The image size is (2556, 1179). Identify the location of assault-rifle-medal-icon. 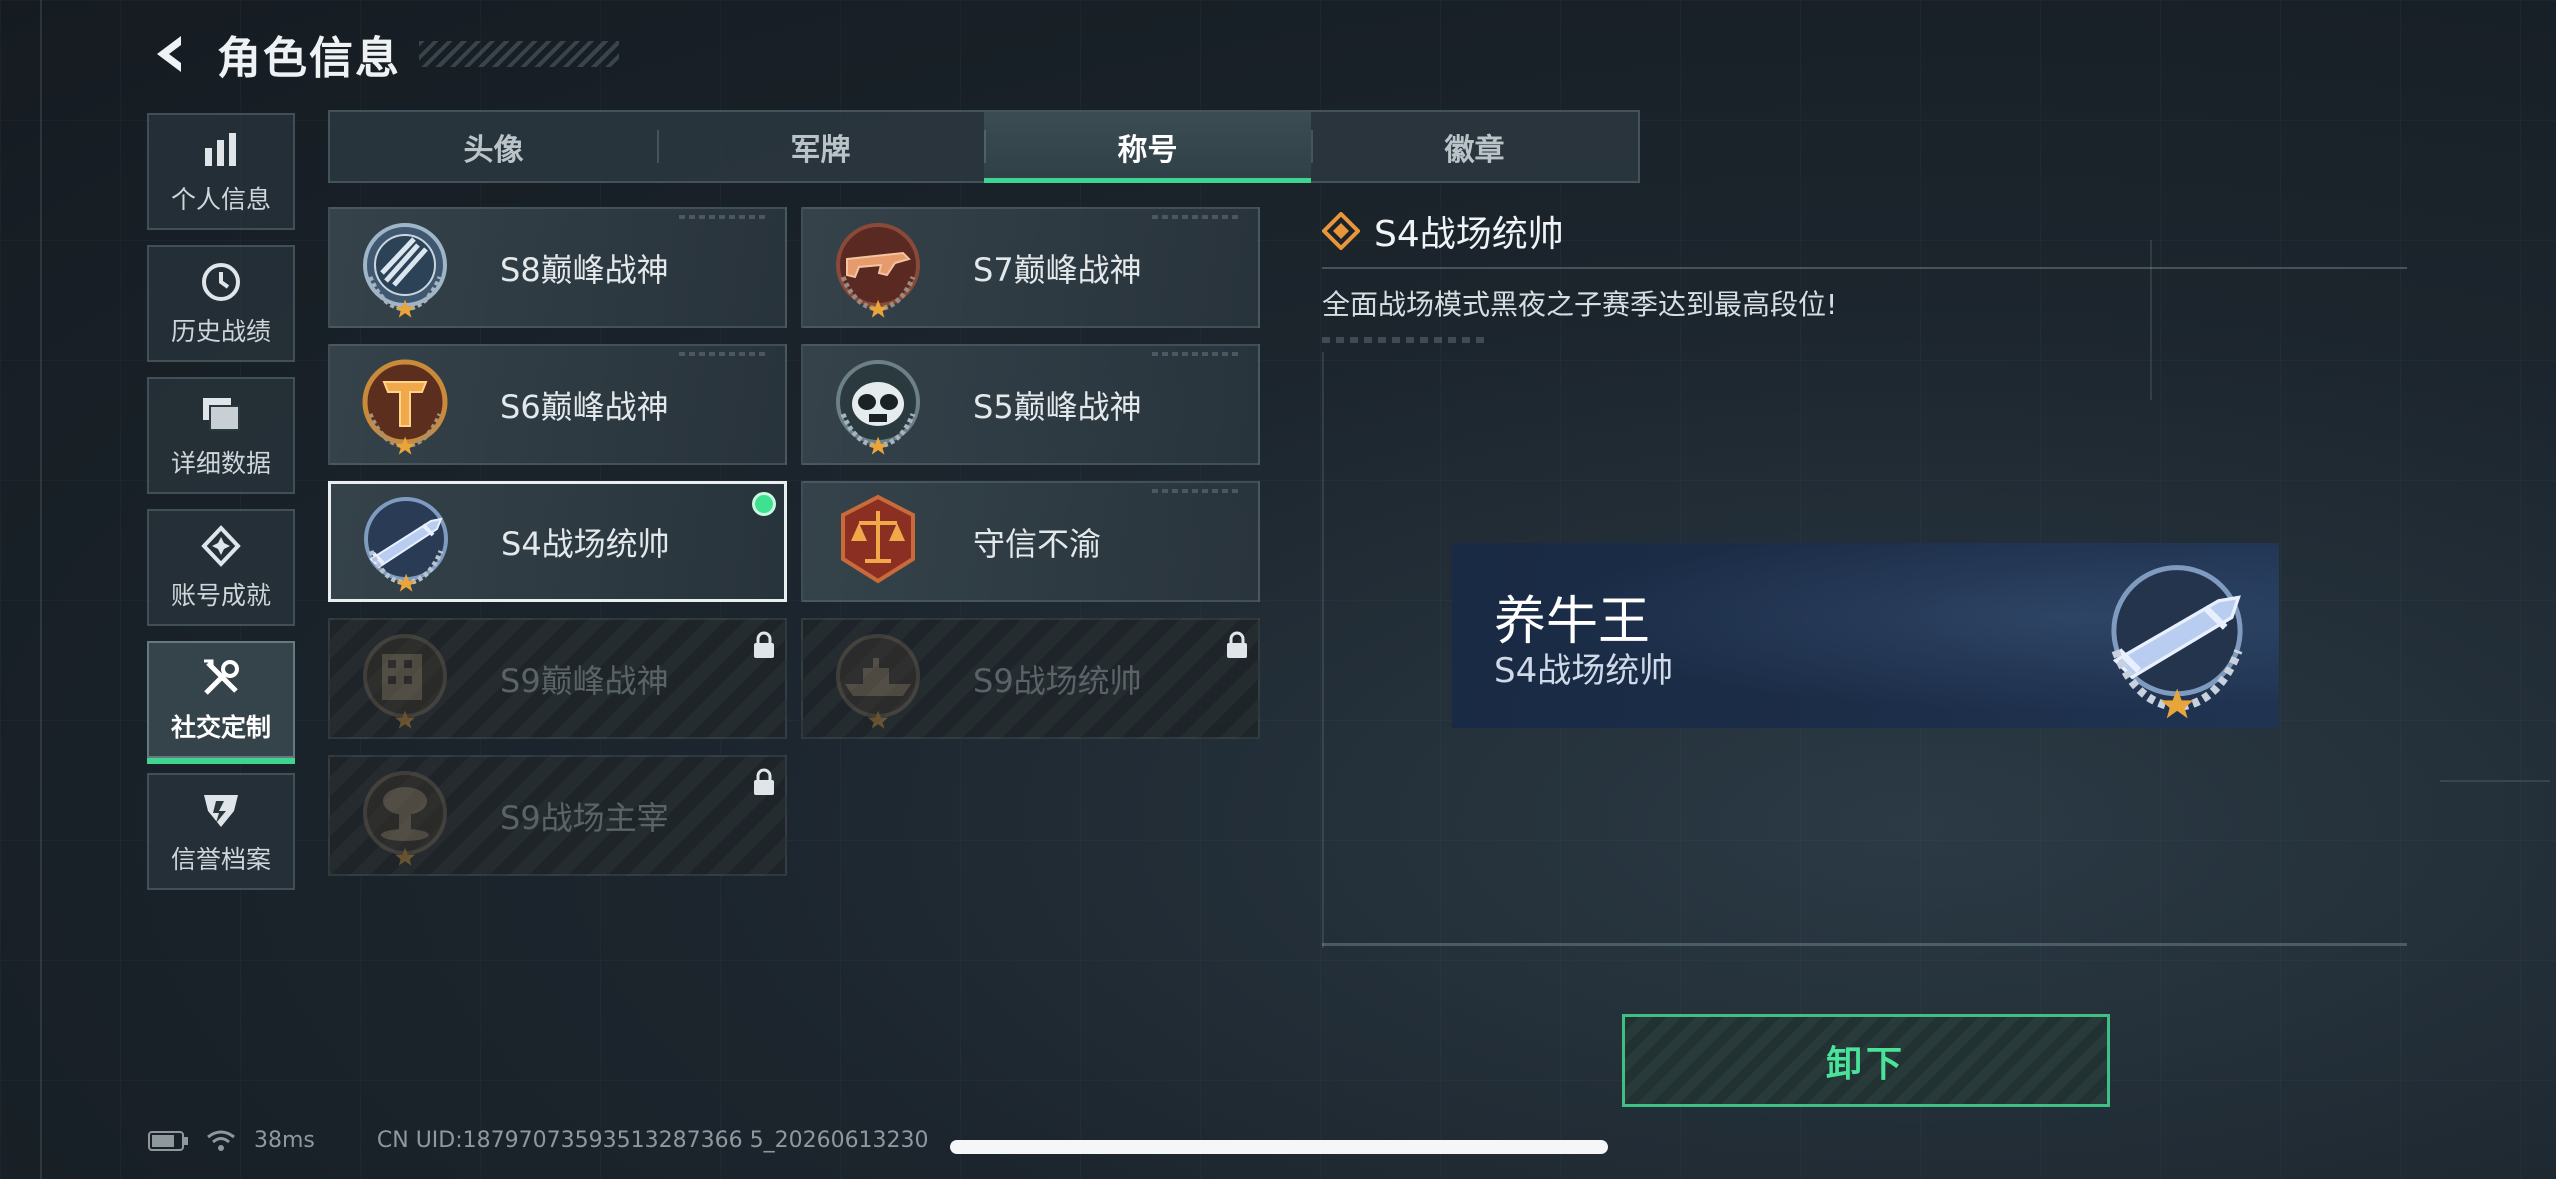
(878, 270).